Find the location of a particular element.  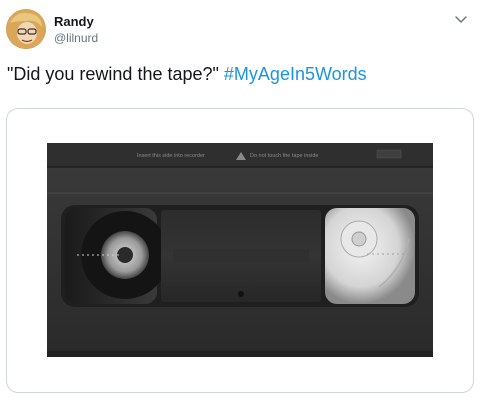

avatar is located at coordinates (26, 29).